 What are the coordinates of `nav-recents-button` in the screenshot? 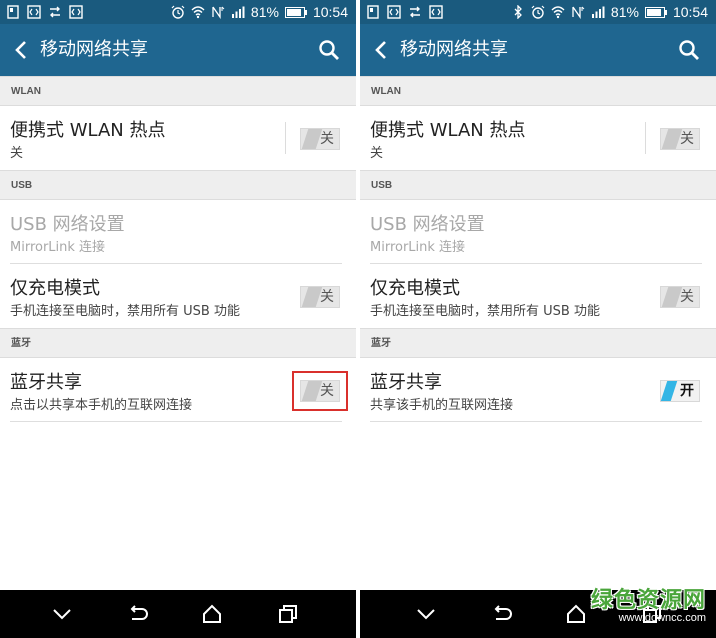 It's located at (288, 614).